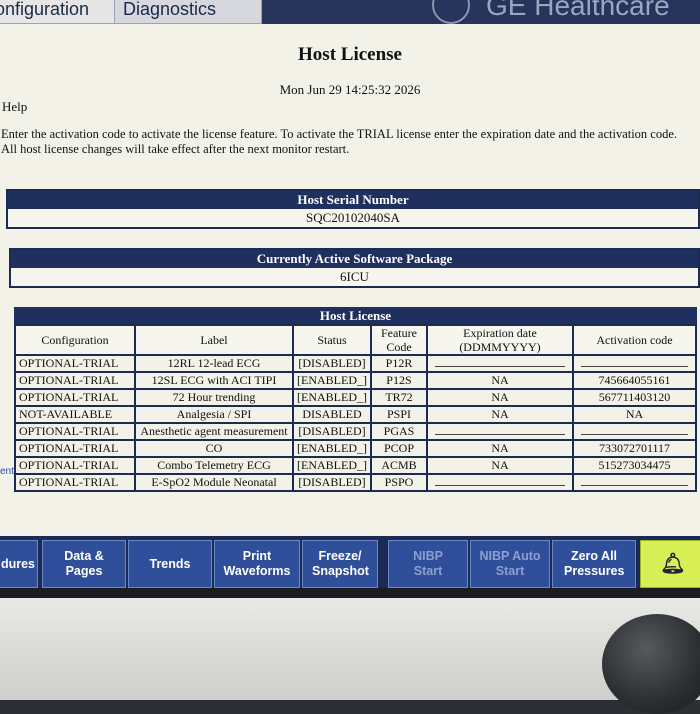 This screenshot has width=700, height=714. I want to click on tab-configuration: onfiguration, so click(59, 12).